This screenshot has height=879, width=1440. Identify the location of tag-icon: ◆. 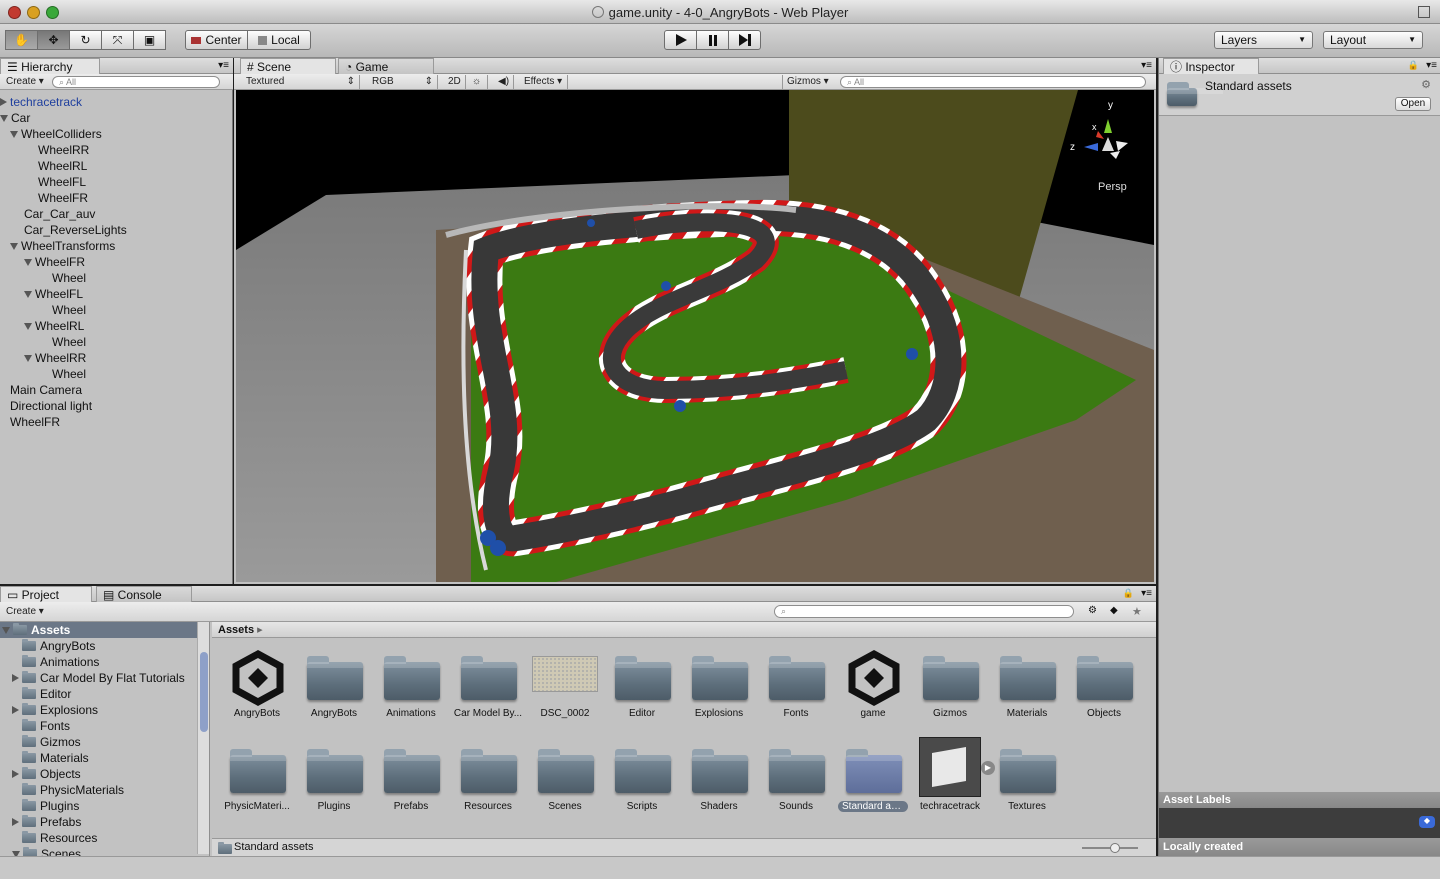
(1427, 822).